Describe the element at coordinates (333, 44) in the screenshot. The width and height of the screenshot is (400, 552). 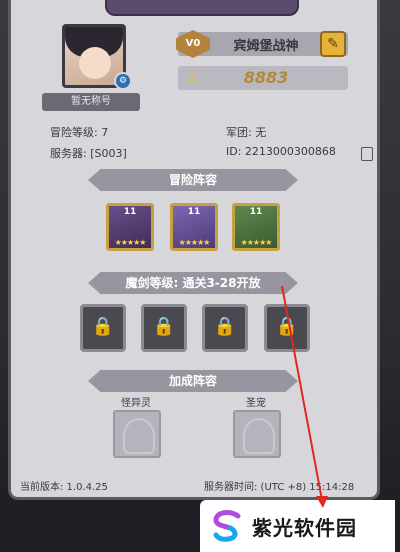
I see `edit-name-button: ✎` at that location.